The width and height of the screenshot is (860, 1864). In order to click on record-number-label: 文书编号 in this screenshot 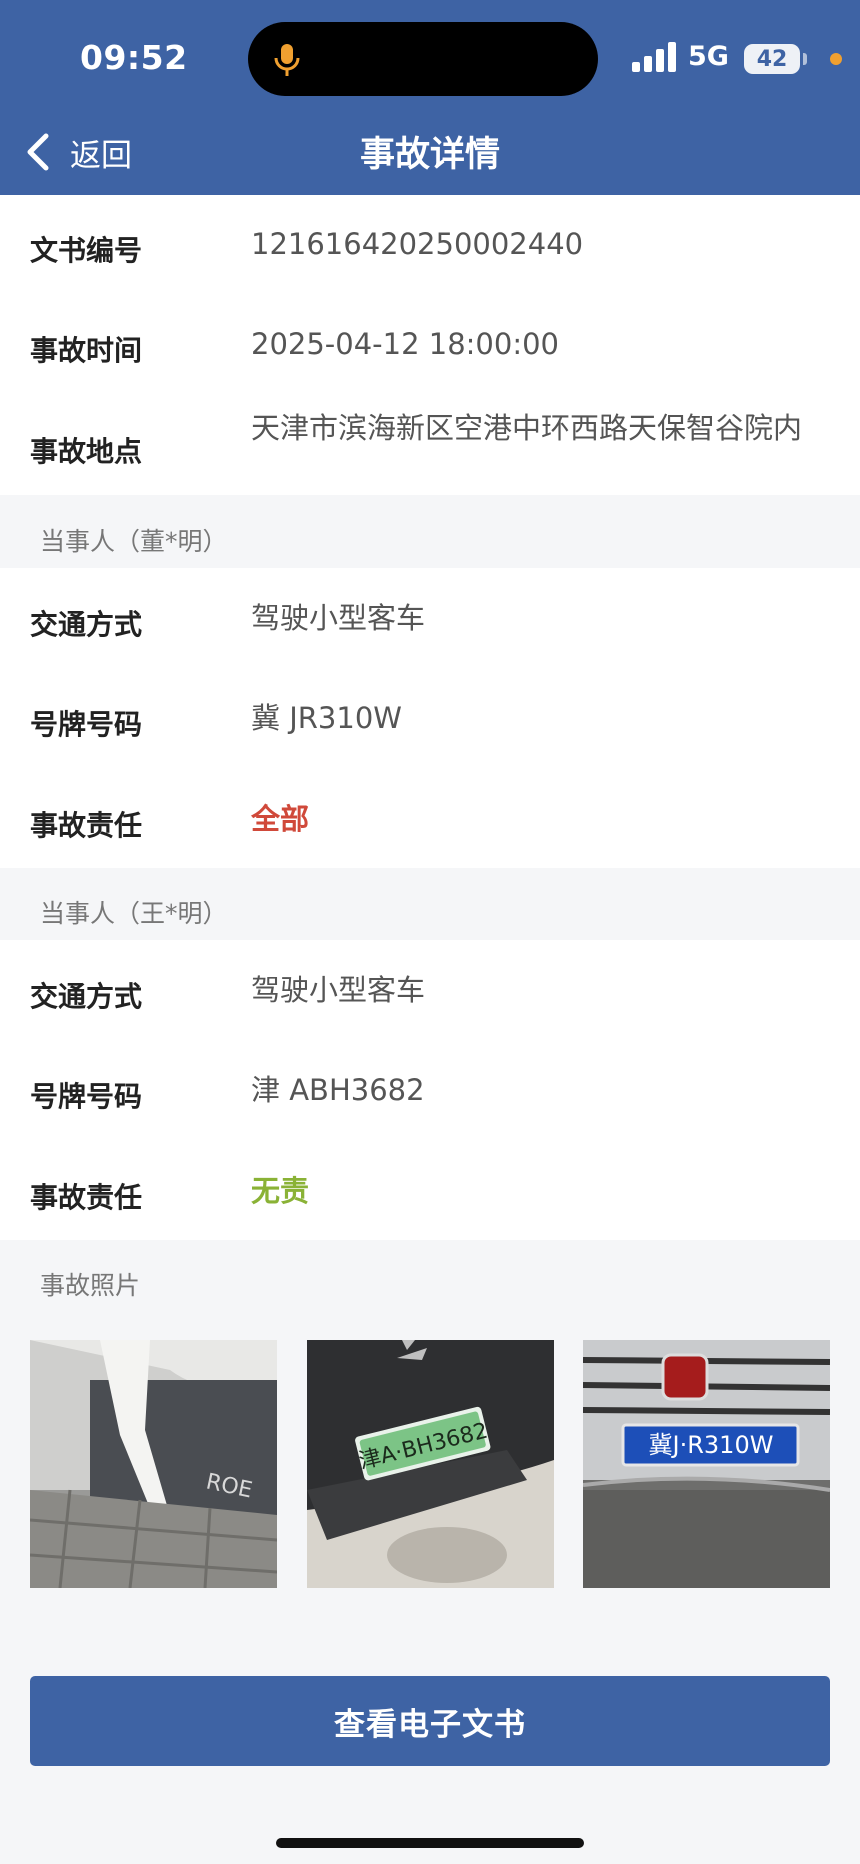, I will do `click(86, 250)`.